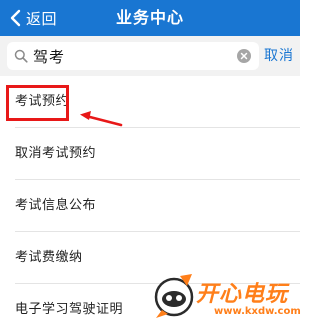  I want to click on chevron-left-icon, so click(15, 18).